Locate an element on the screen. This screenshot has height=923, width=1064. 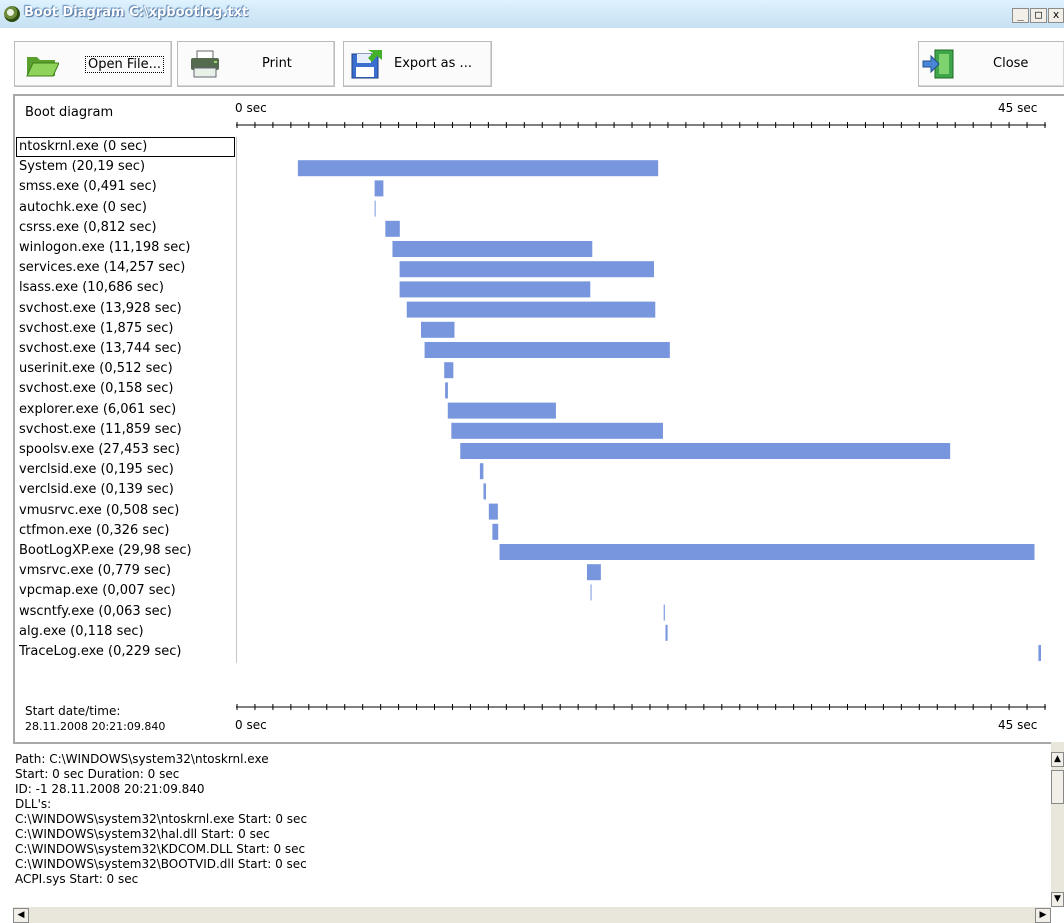
toolbar: Open File... Print Export as ... Close is located at coordinates (532, 61).